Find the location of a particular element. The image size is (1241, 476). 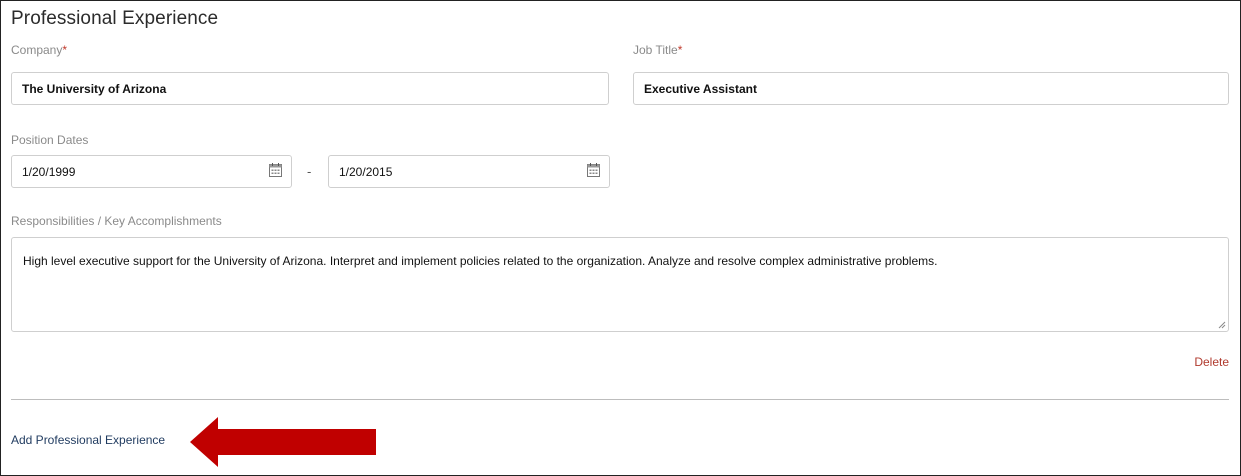

company-label: Company* is located at coordinates (39, 50).